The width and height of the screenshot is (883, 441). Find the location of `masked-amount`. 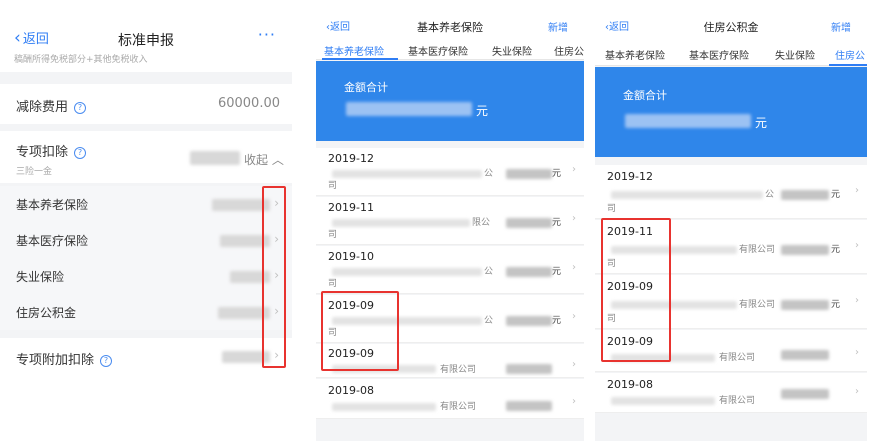

masked-amount is located at coordinates (215, 158).